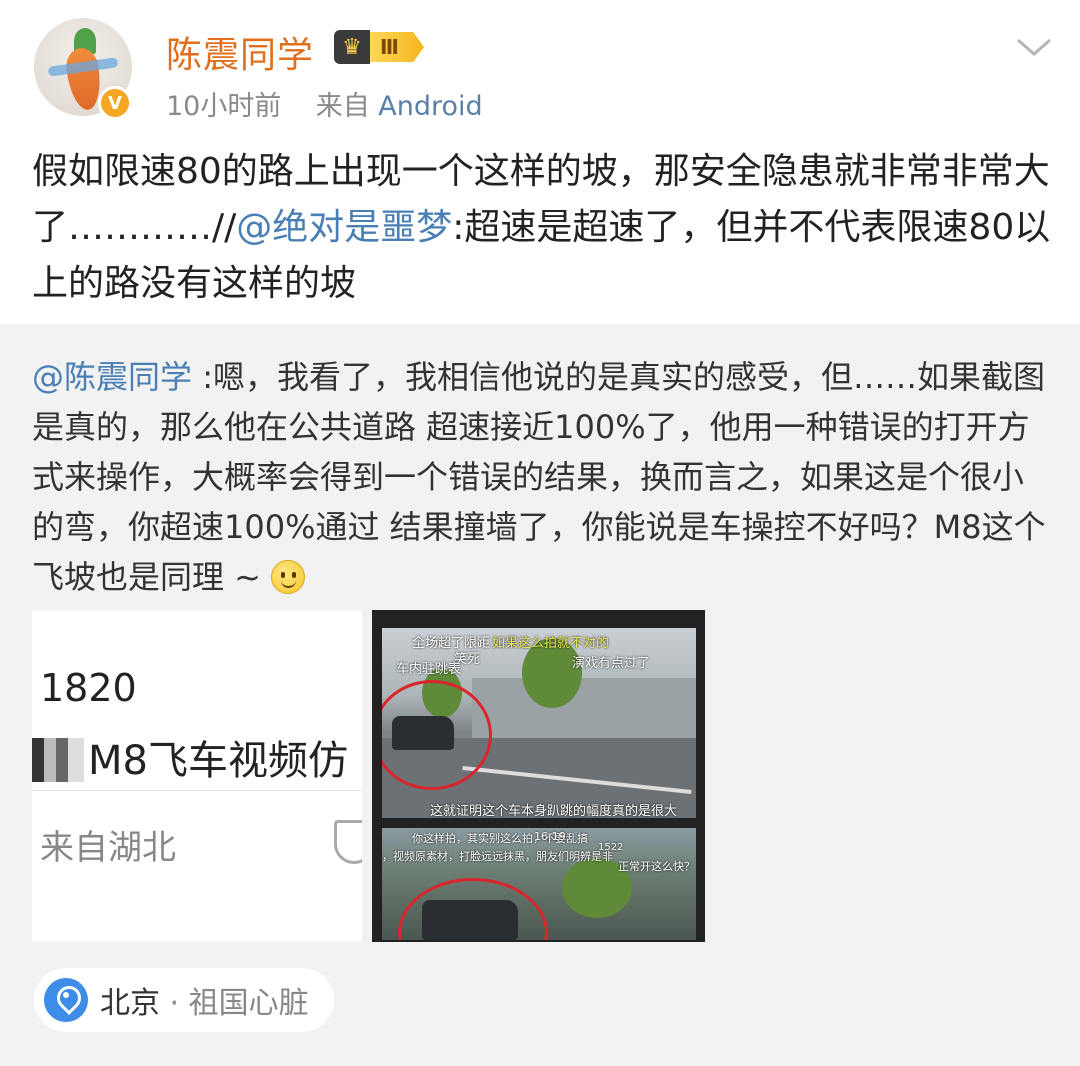 This screenshot has width=1080, height=1066. I want to click on caption: 16:19, so click(550, 836).